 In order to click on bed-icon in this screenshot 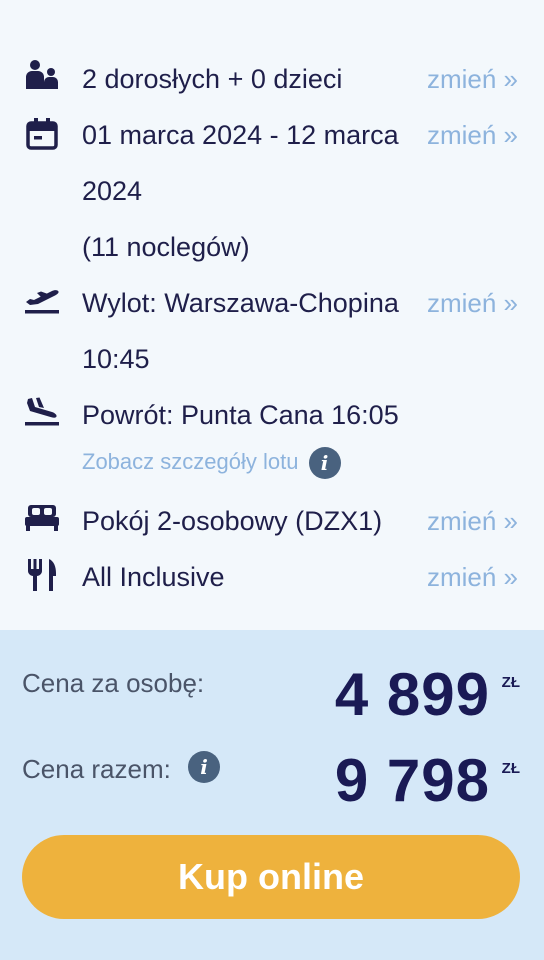, I will do `click(42, 523)`.